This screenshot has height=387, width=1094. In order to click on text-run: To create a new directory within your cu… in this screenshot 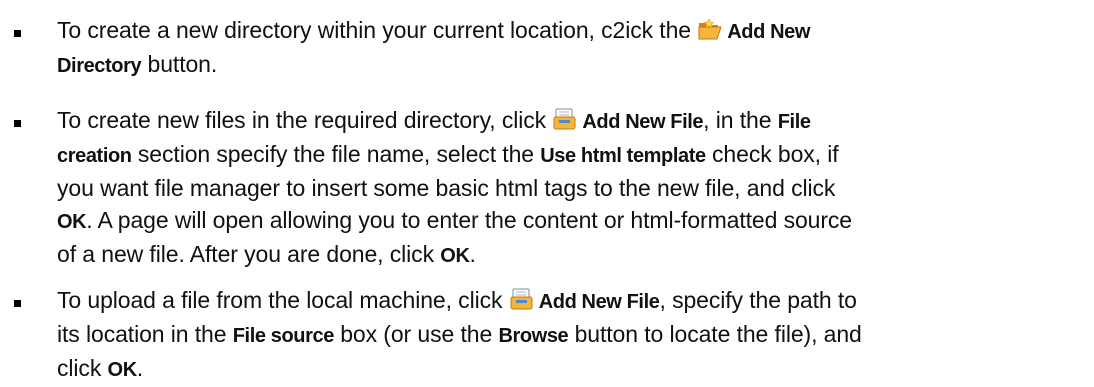, I will do `click(374, 30)`.